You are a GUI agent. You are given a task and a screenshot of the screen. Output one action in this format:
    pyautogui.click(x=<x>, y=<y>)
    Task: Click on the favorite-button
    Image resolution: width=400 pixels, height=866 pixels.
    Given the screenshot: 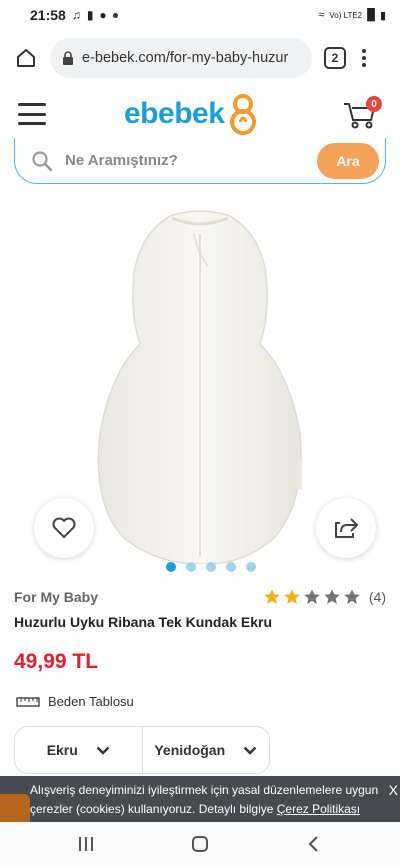 What is the action you would take?
    pyautogui.click(x=64, y=528)
    